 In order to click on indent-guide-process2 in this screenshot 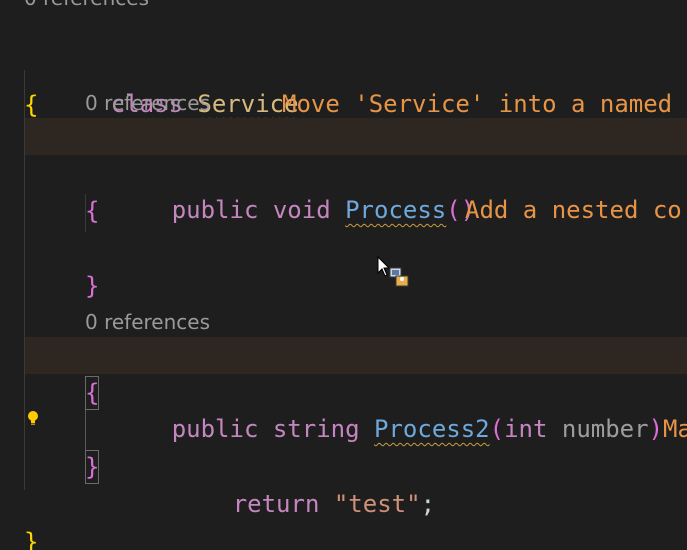, I will do `click(85, 430)`.